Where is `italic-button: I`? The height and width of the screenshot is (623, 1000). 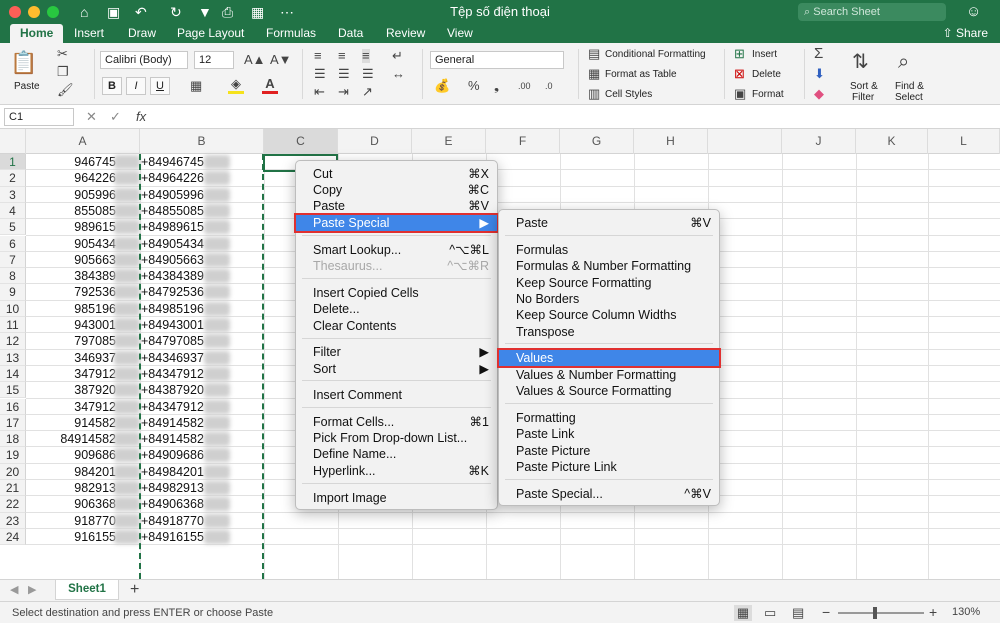 italic-button: I is located at coordinates (136, 86).